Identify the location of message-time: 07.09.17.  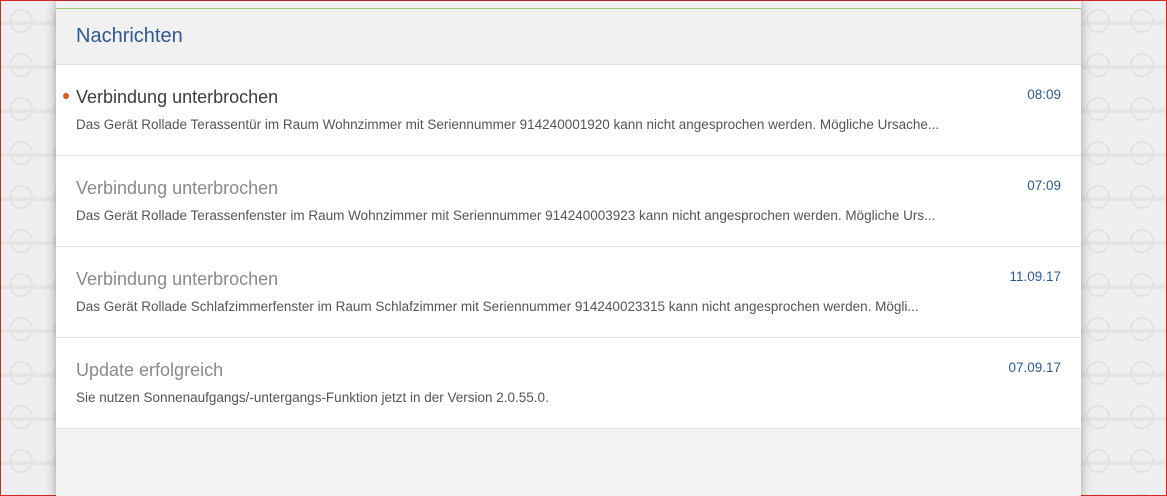
(1034, 367).